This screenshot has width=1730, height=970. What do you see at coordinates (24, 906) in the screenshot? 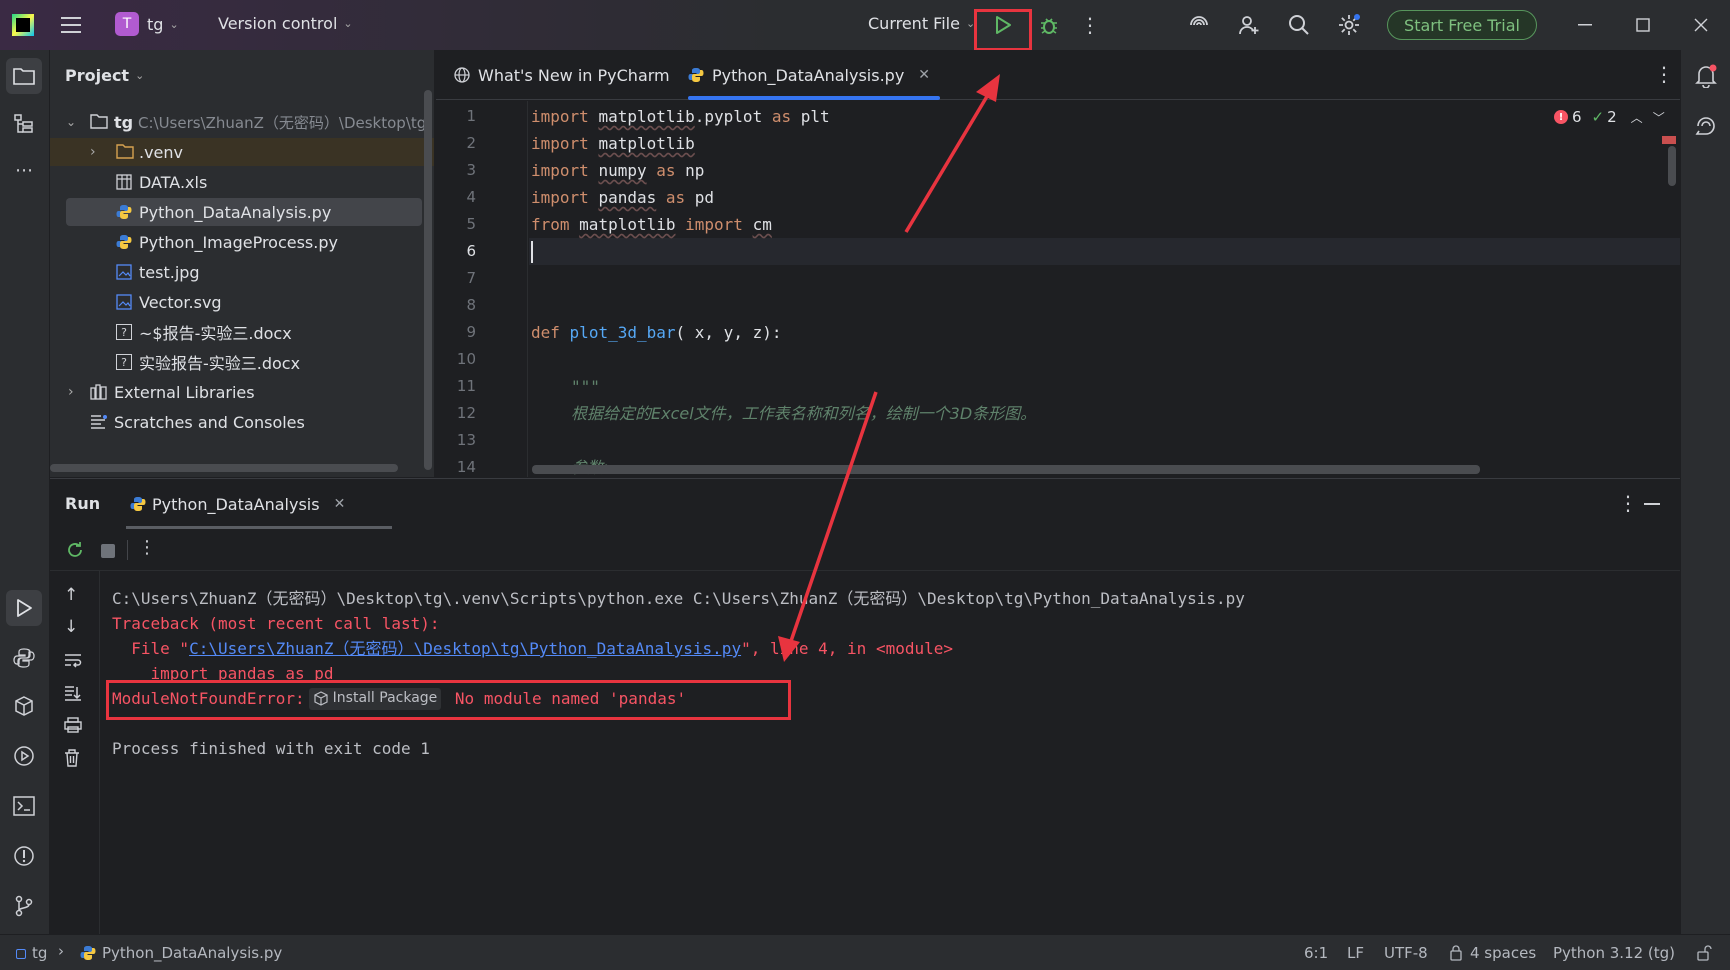
I see `git-branch-icon` at bounding box center [24, 906].